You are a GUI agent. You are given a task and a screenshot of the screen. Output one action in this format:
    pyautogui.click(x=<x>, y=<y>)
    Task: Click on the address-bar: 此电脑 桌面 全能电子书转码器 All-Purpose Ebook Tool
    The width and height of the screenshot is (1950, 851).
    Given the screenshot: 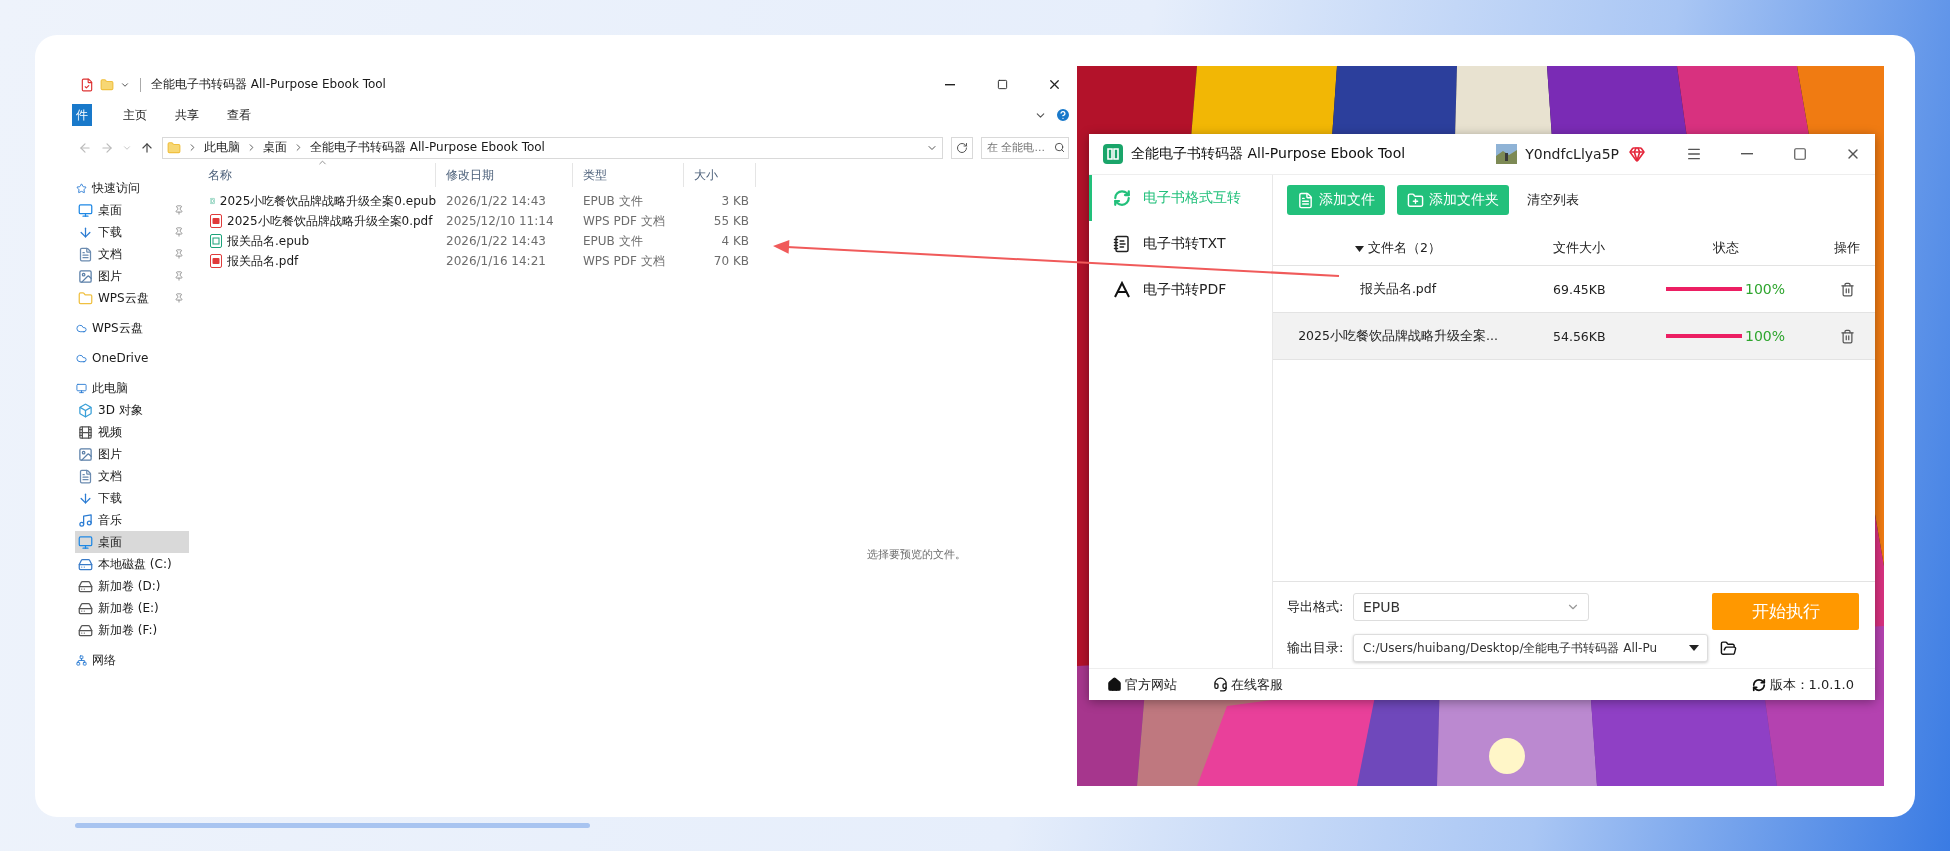 What is the action you would take?
    pyautogui.click(x=552, y=147)
    